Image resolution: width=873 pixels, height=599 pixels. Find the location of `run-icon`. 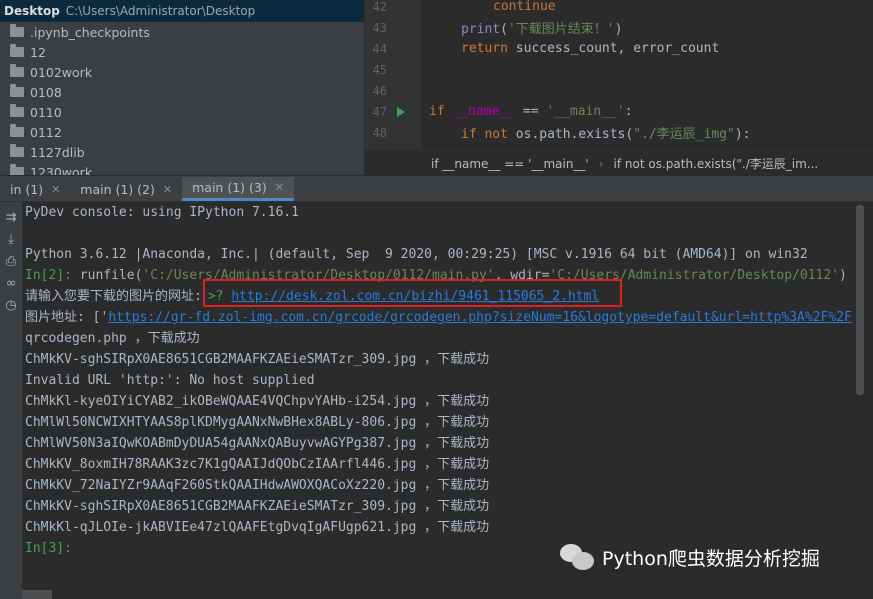

run-icon is located at coordinates (401, 111).